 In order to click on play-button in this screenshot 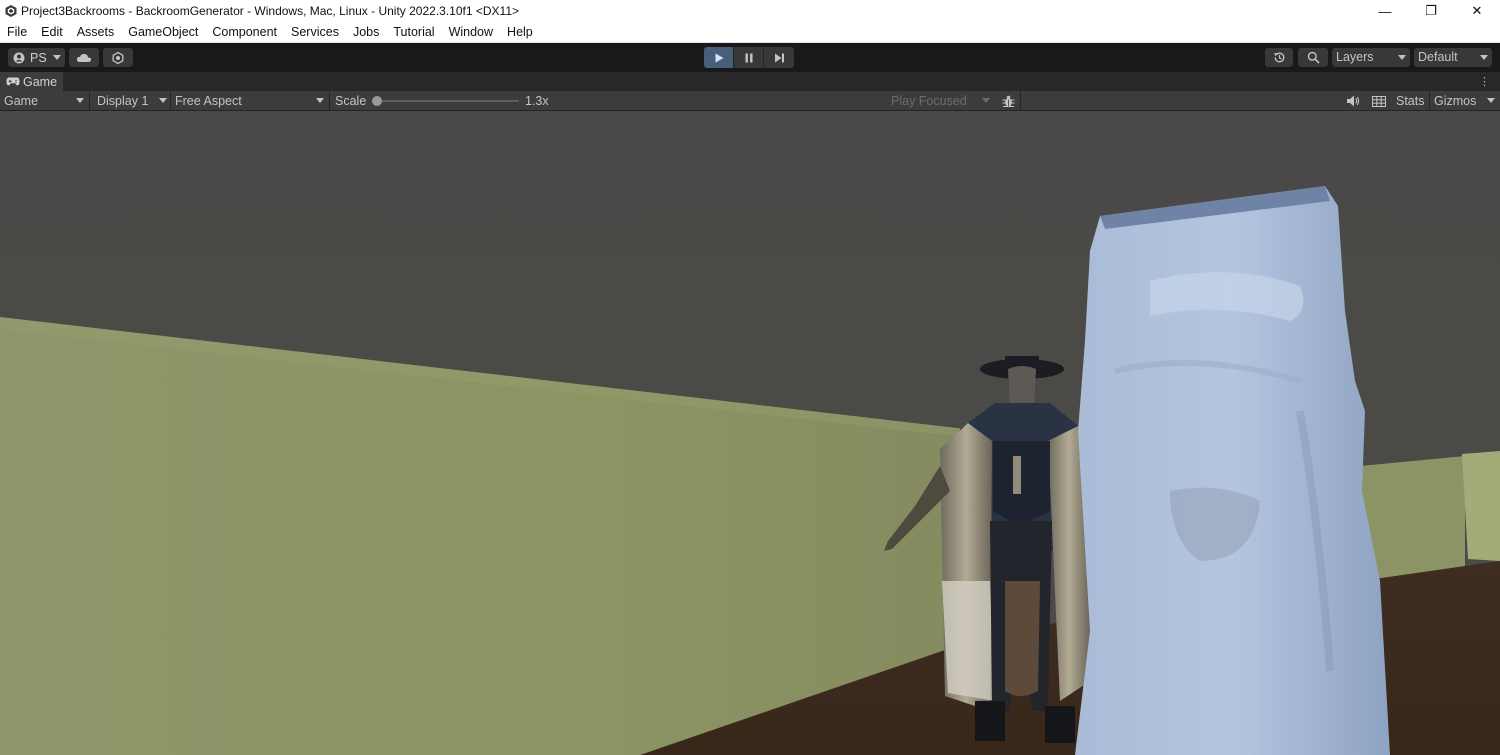, I will do `click(719, 57)`.